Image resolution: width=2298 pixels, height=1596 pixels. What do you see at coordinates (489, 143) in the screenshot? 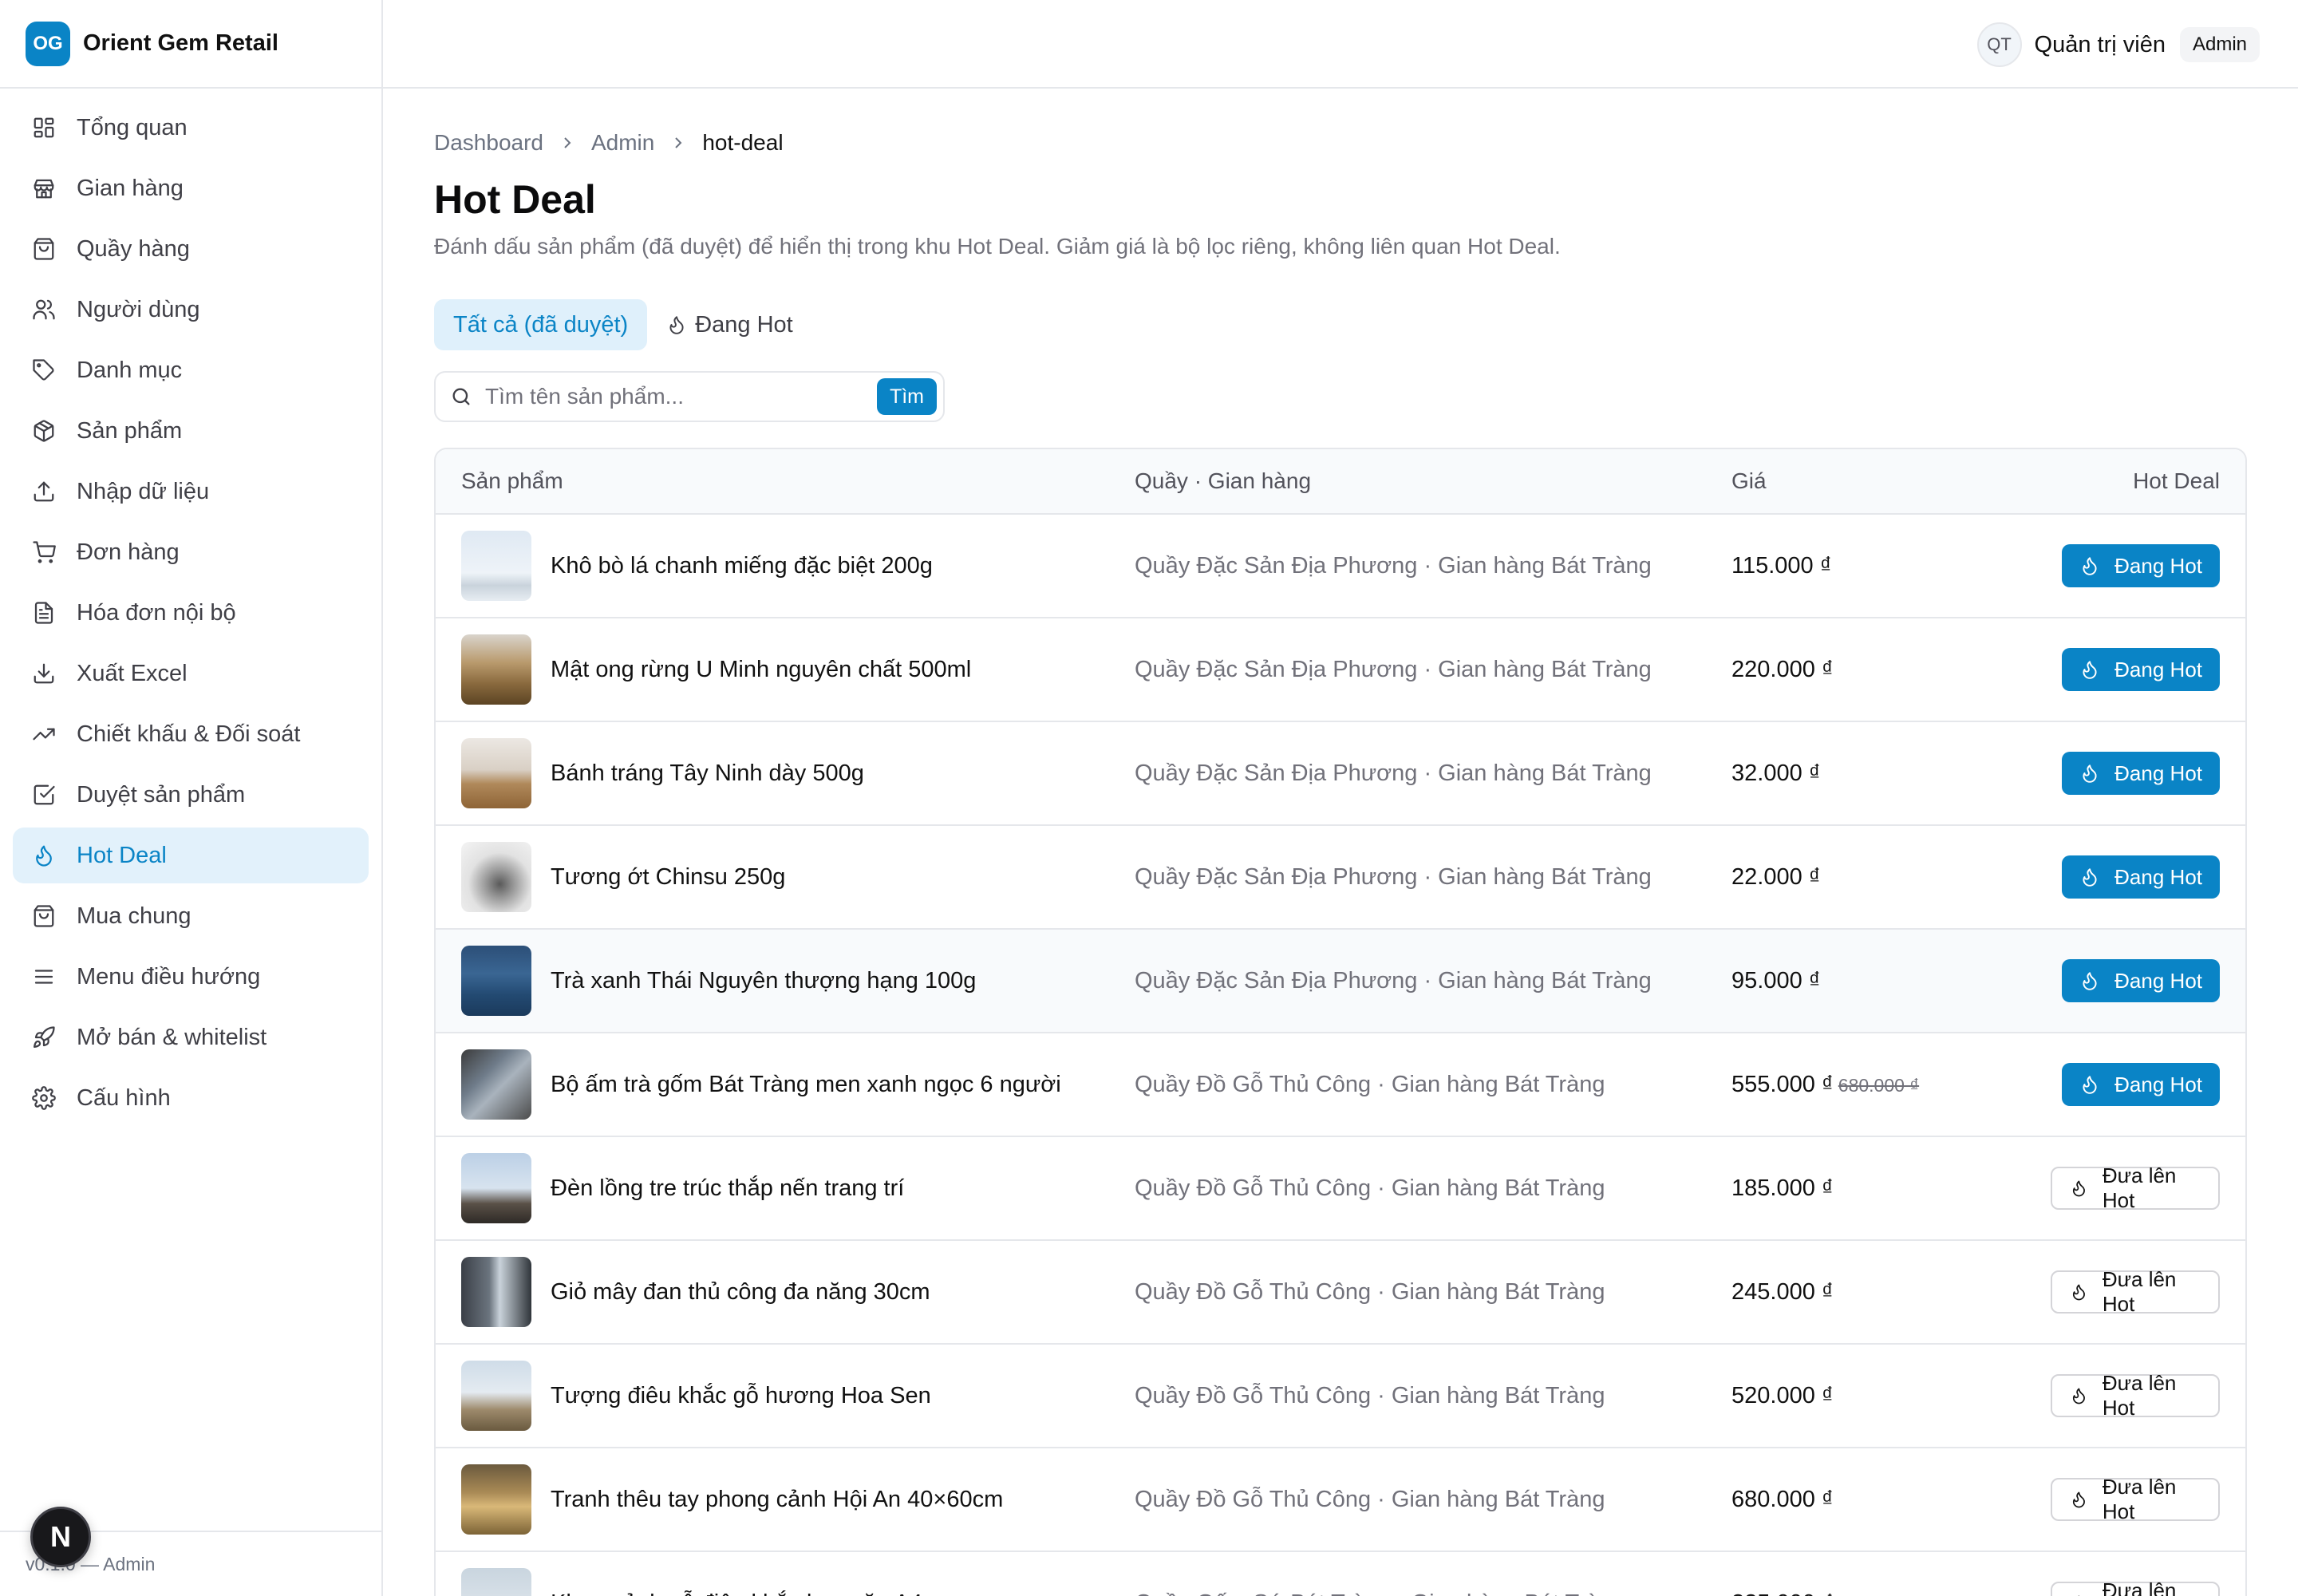
I see `breadcrumb-dashboard: Dashboard` at bounding box center [489, 143].